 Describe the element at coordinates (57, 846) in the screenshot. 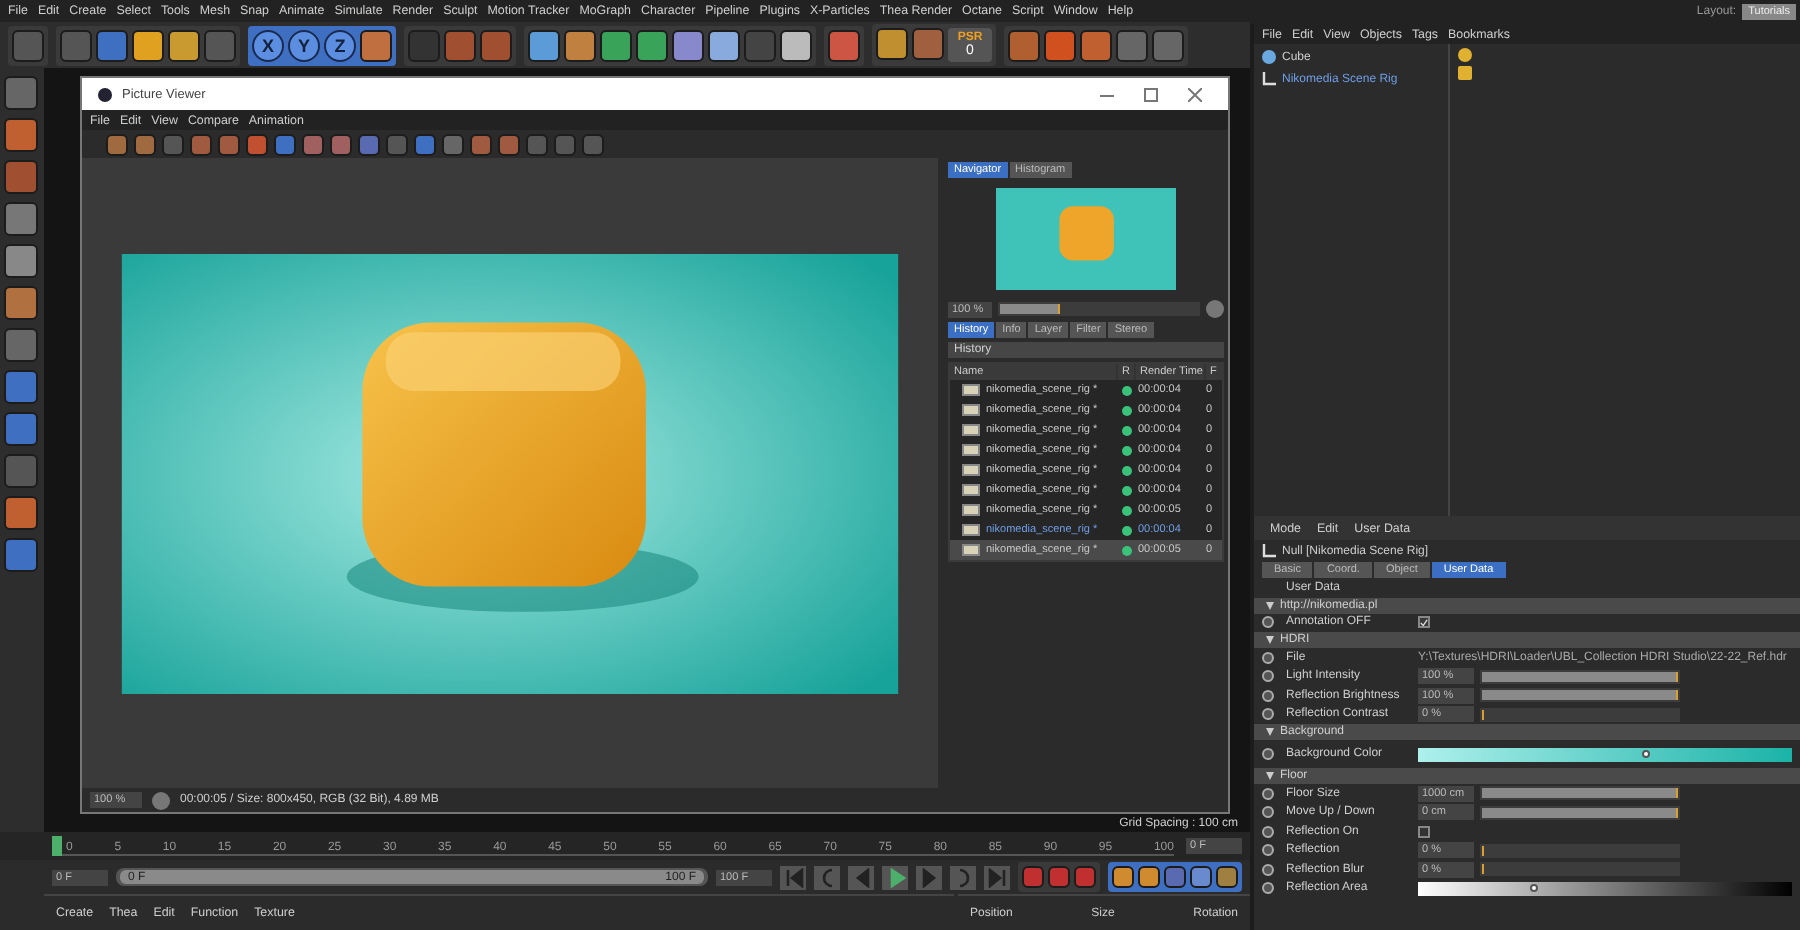

I see `playhead-marker` at that location.